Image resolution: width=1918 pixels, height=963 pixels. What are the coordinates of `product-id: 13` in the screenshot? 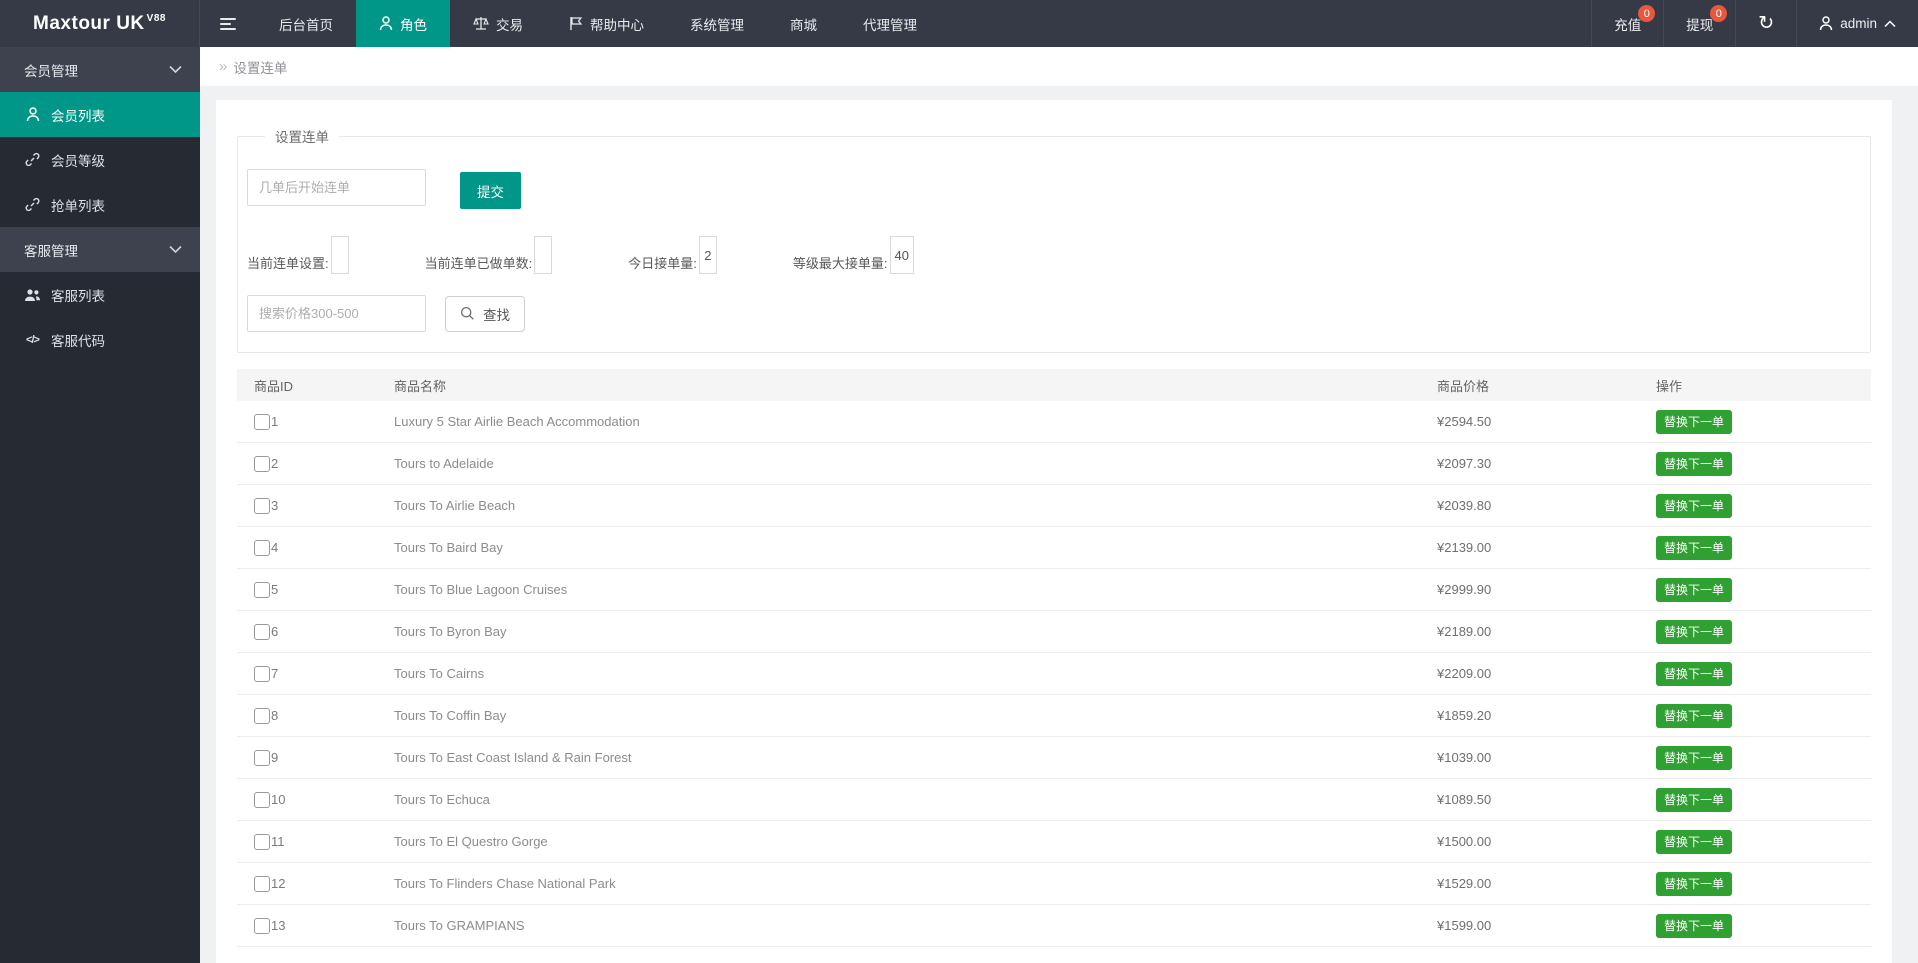 It's located at (278, 925).